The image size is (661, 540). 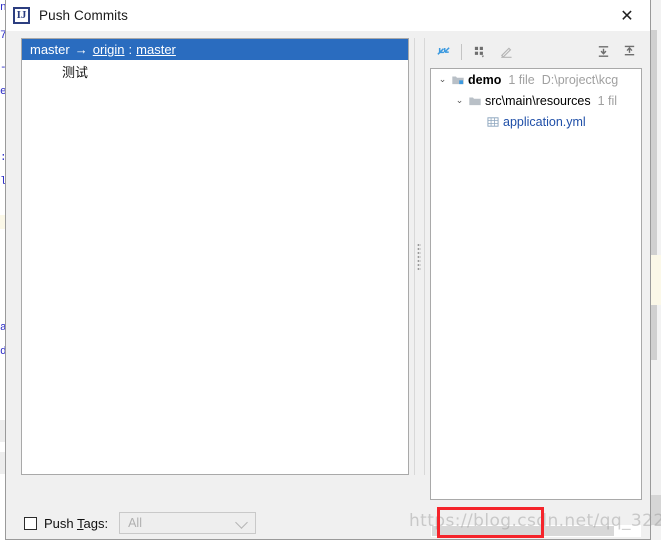 I want to click on push-tags-checkbox, so click(x=30, y=523).